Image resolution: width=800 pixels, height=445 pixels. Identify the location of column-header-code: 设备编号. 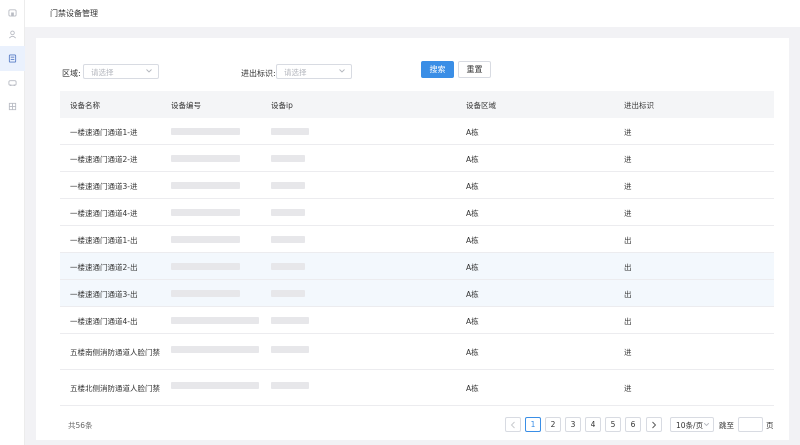
(186, 105).